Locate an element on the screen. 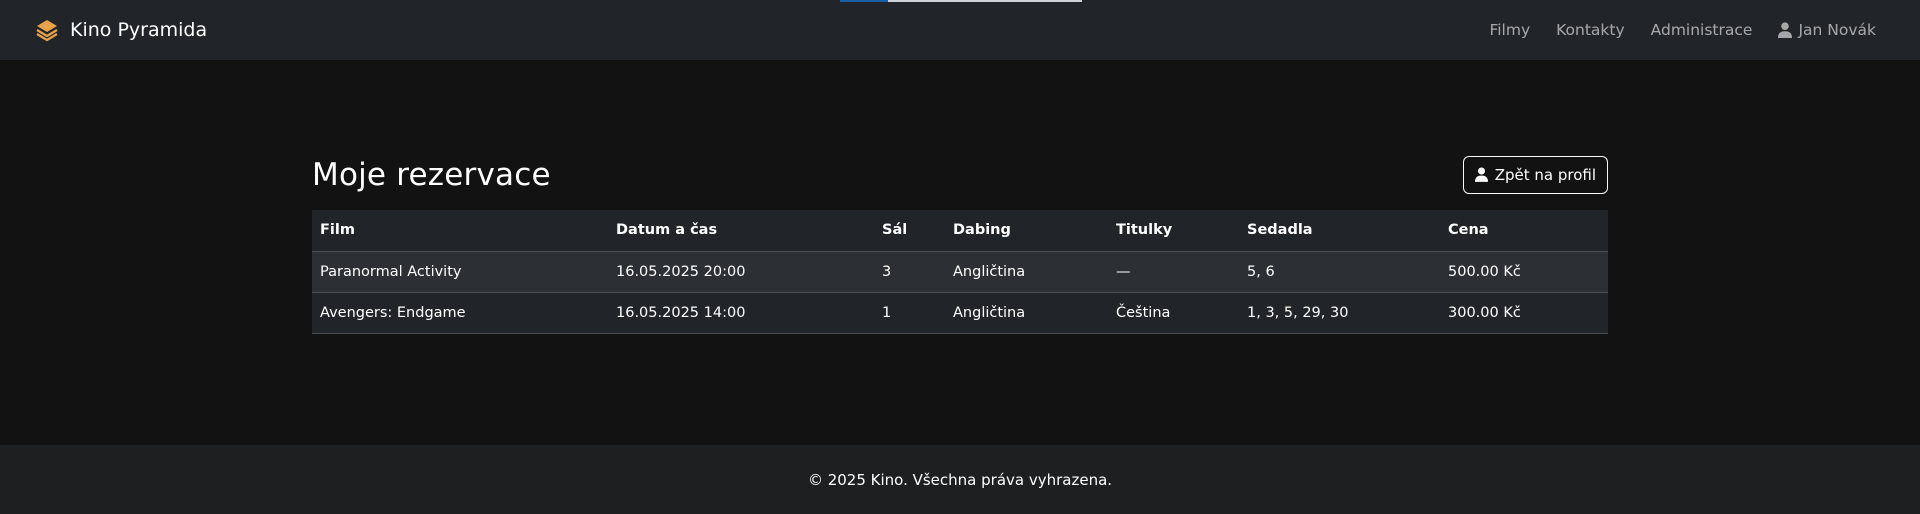 The width and height of the screenshot is (1920, 514). column-header-price: Cena is located at coordinates (1524, 231).